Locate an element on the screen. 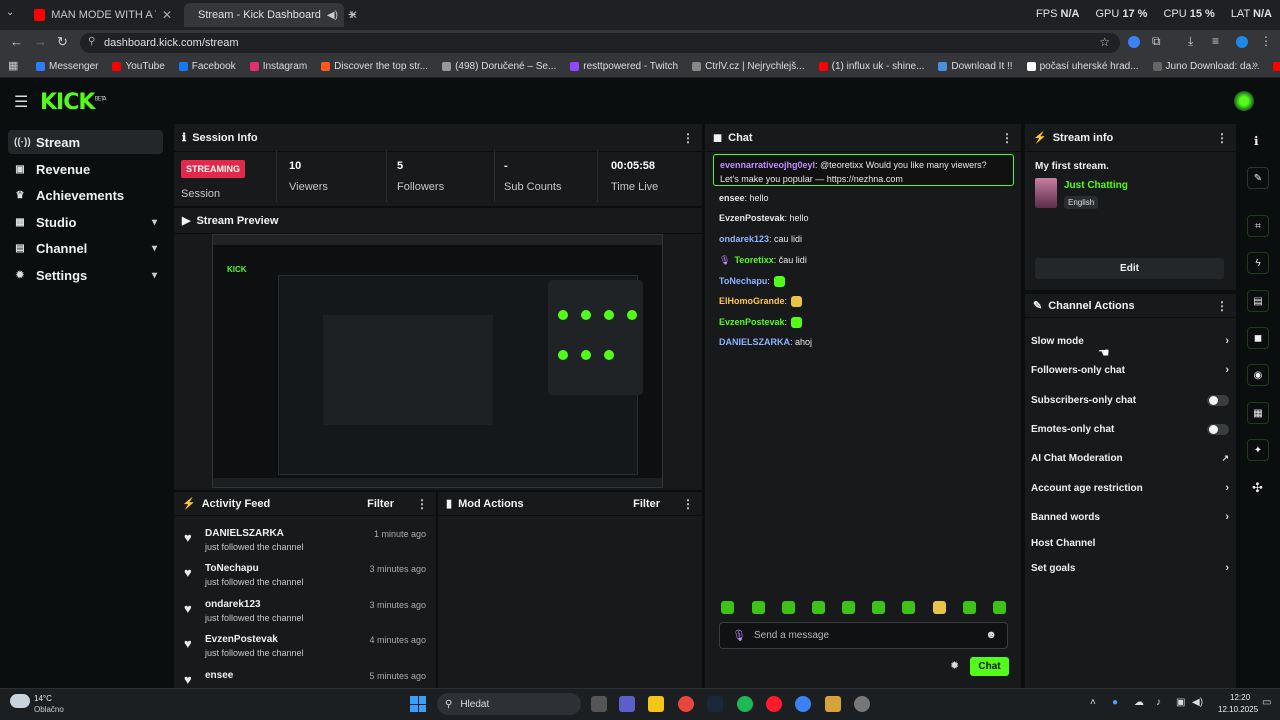  back-icon: ← is located at coordinates (16, 41).